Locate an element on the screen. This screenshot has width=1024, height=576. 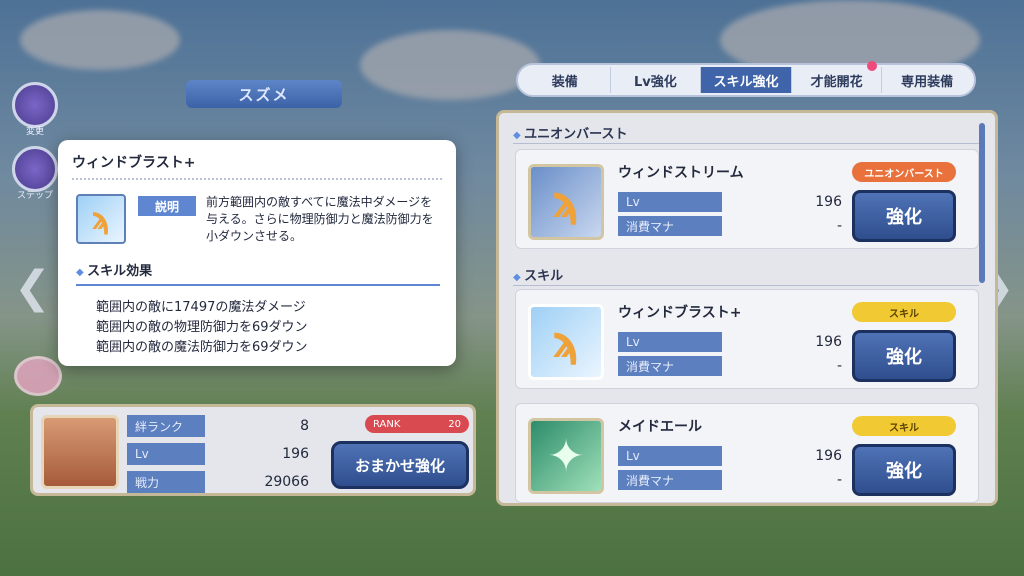
skill-name: メイドエール is located at coordinates (660, 427).